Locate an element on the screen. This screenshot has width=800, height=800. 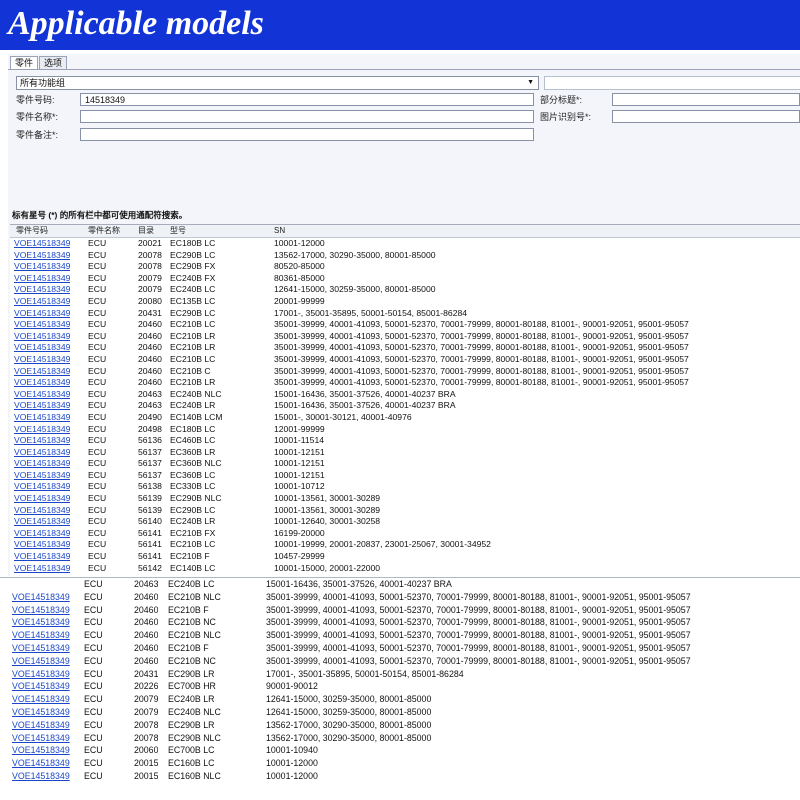
table-row: VOE14518349 ECU 20226 EC700B HR 90001-90012 is located at coordinates (400, 686).